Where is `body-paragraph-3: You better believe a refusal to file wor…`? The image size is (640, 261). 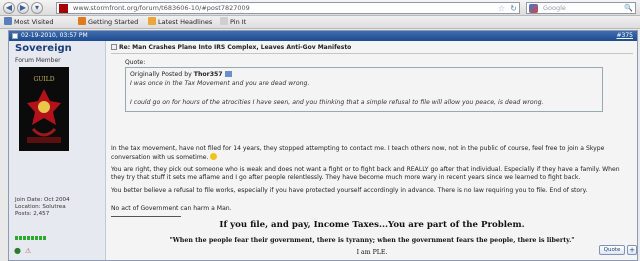
body-paragraph-3: You better believe a refusal to file wor… is located at coordinates (349, 190).